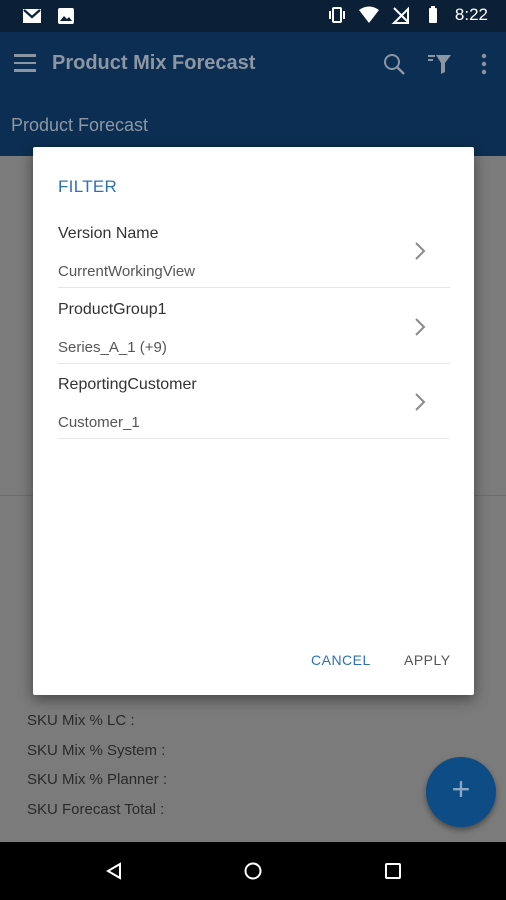 The height and width of the screenshot is (900, 506). What do you see at coordinates (80, 125) in the screenshot?
I see `sub-header-title: Product Forecast` at bounding box center [80, 125].